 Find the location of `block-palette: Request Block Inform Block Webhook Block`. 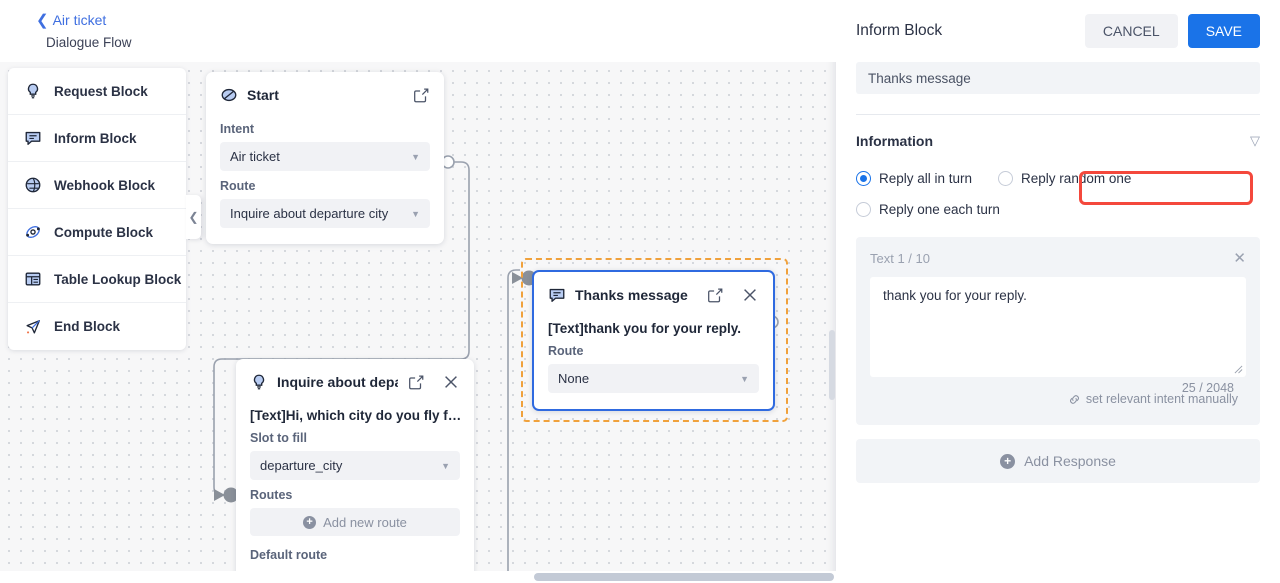

block-palette: Request Block Inform Block Webhook Block is located at coordinates (97, 209).